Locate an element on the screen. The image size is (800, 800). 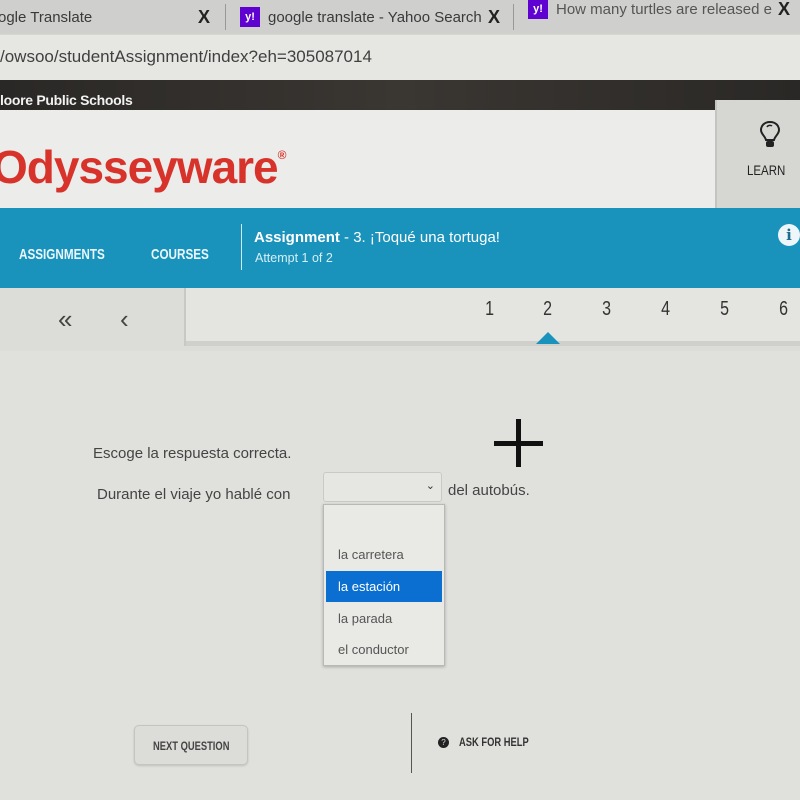
current-page-marker is located at coordinates (548, 338).